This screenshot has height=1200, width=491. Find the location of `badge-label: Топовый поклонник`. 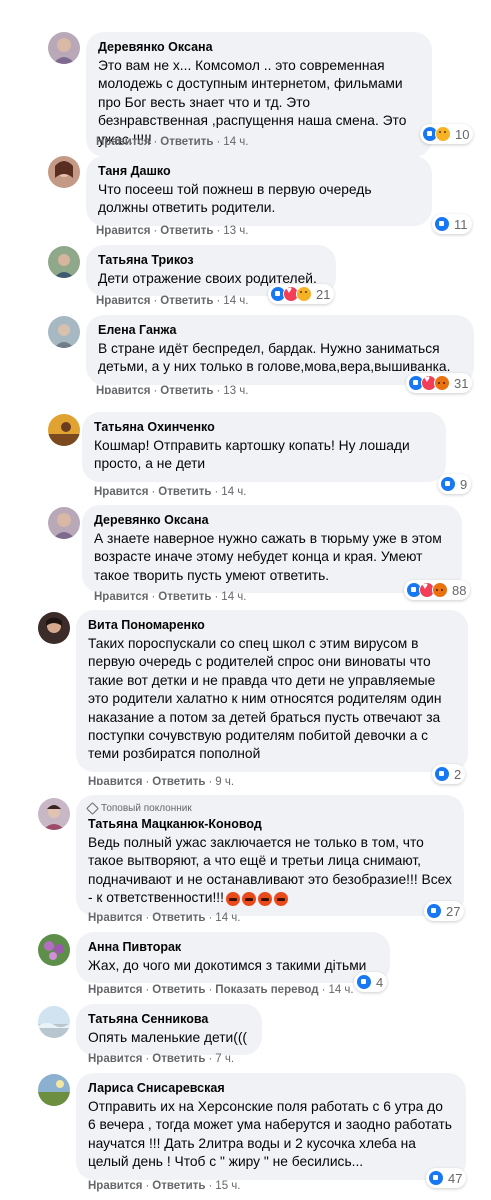

badge-label: Топовый поклонник is located at coordinates (146, 808).